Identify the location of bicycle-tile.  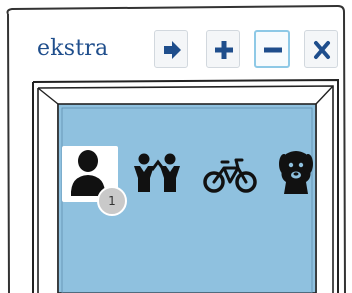
(230, 173).